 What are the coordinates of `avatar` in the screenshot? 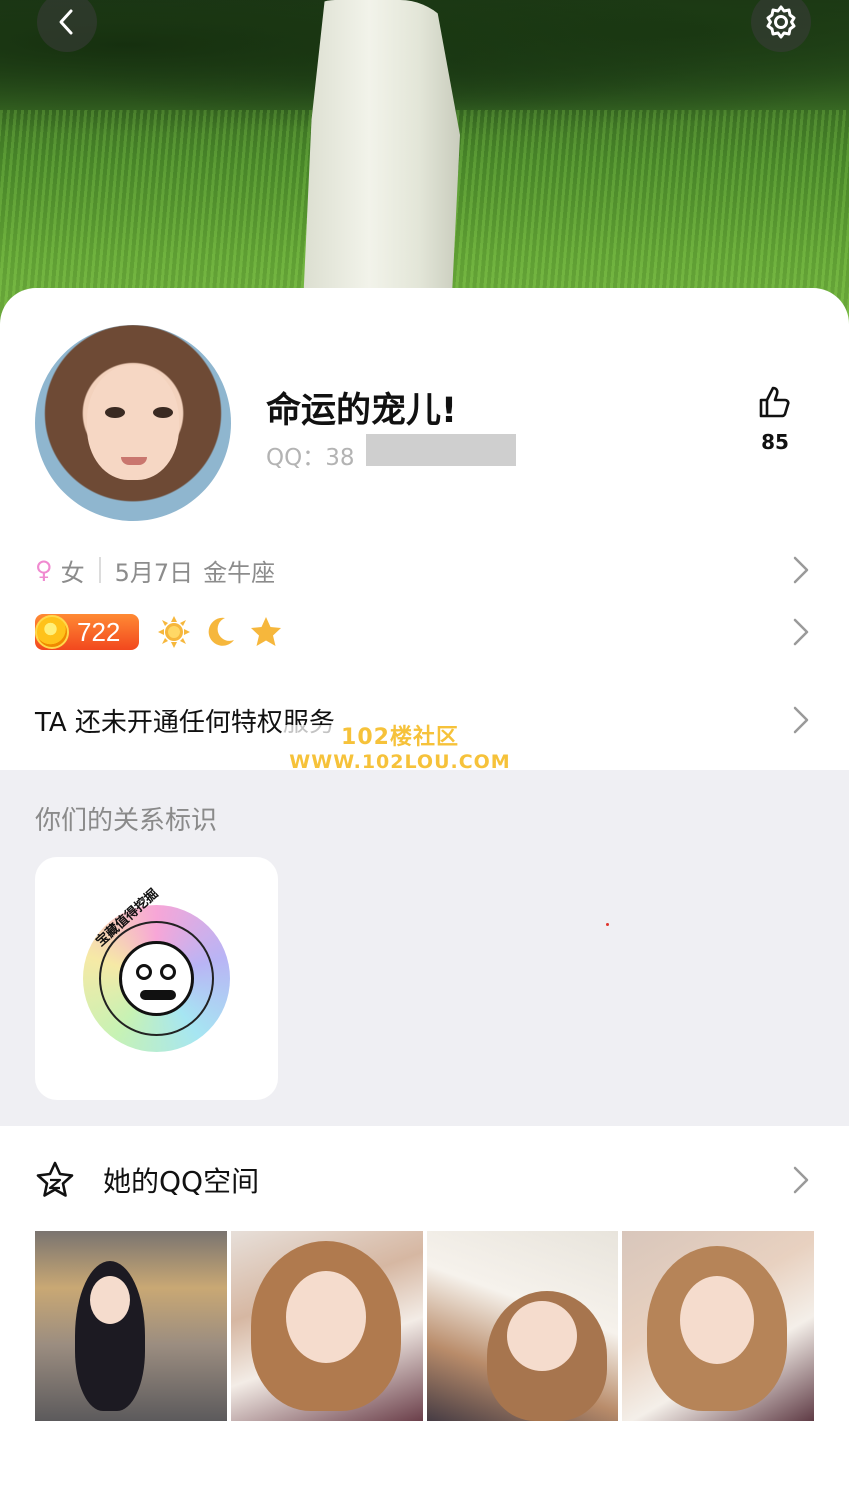 It's located at (133, 423).